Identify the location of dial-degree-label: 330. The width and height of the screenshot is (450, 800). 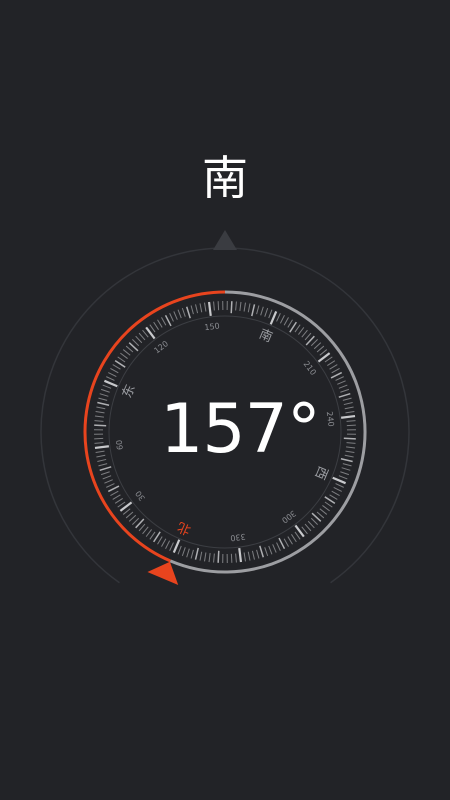
(238, 537).